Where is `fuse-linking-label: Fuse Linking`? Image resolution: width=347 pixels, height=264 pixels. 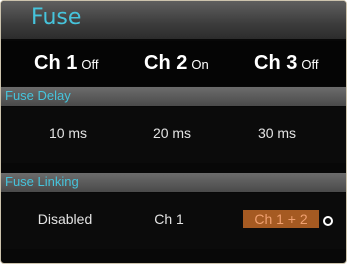
fuse-linking-label: Fuse Linking is located at coordinates (42, 181).